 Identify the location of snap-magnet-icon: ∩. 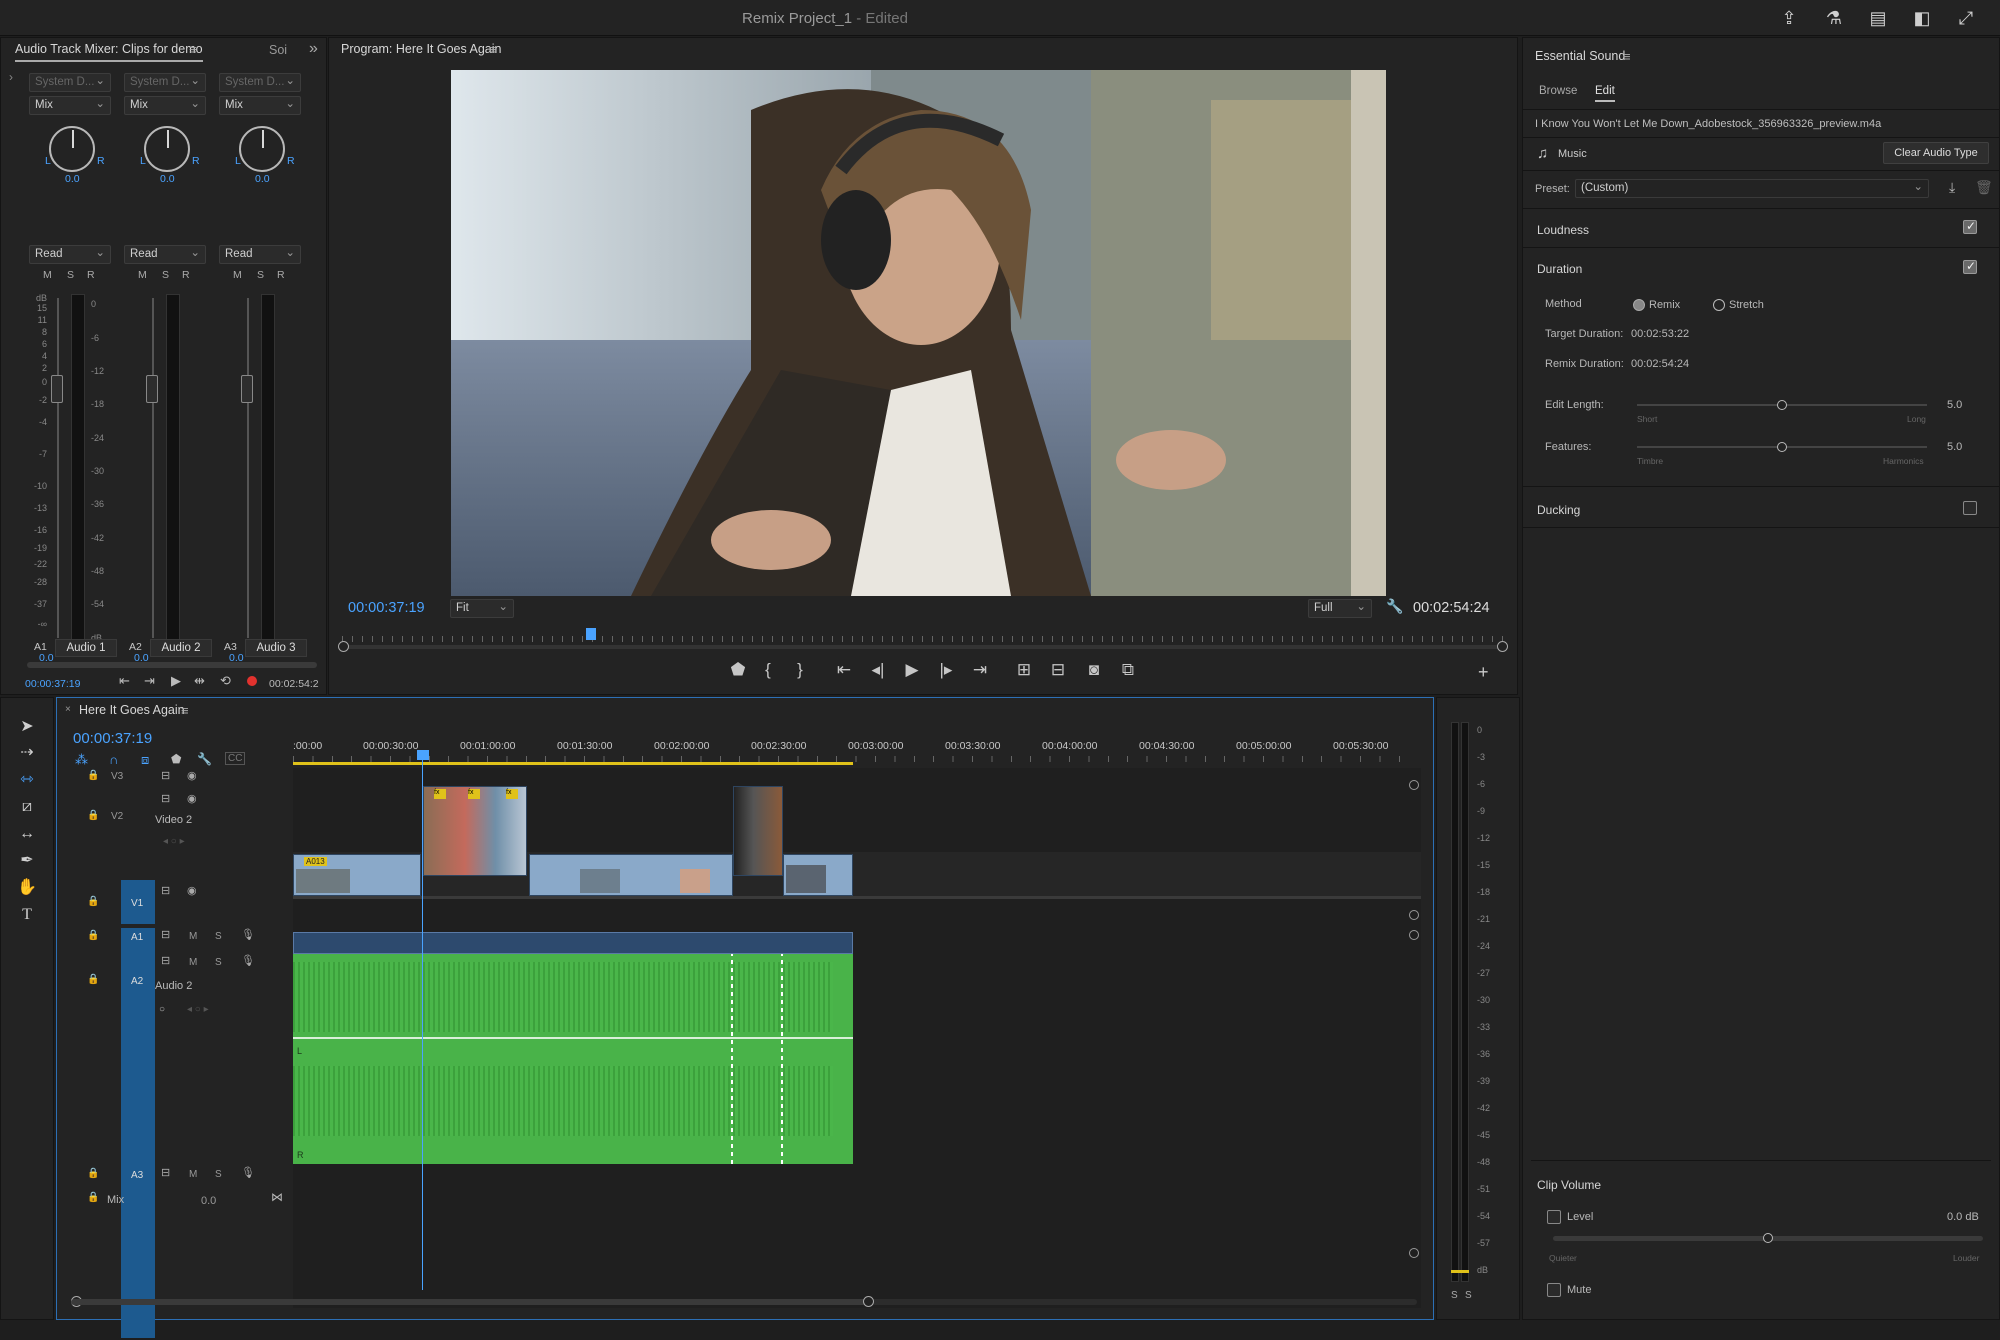
(113, 759).